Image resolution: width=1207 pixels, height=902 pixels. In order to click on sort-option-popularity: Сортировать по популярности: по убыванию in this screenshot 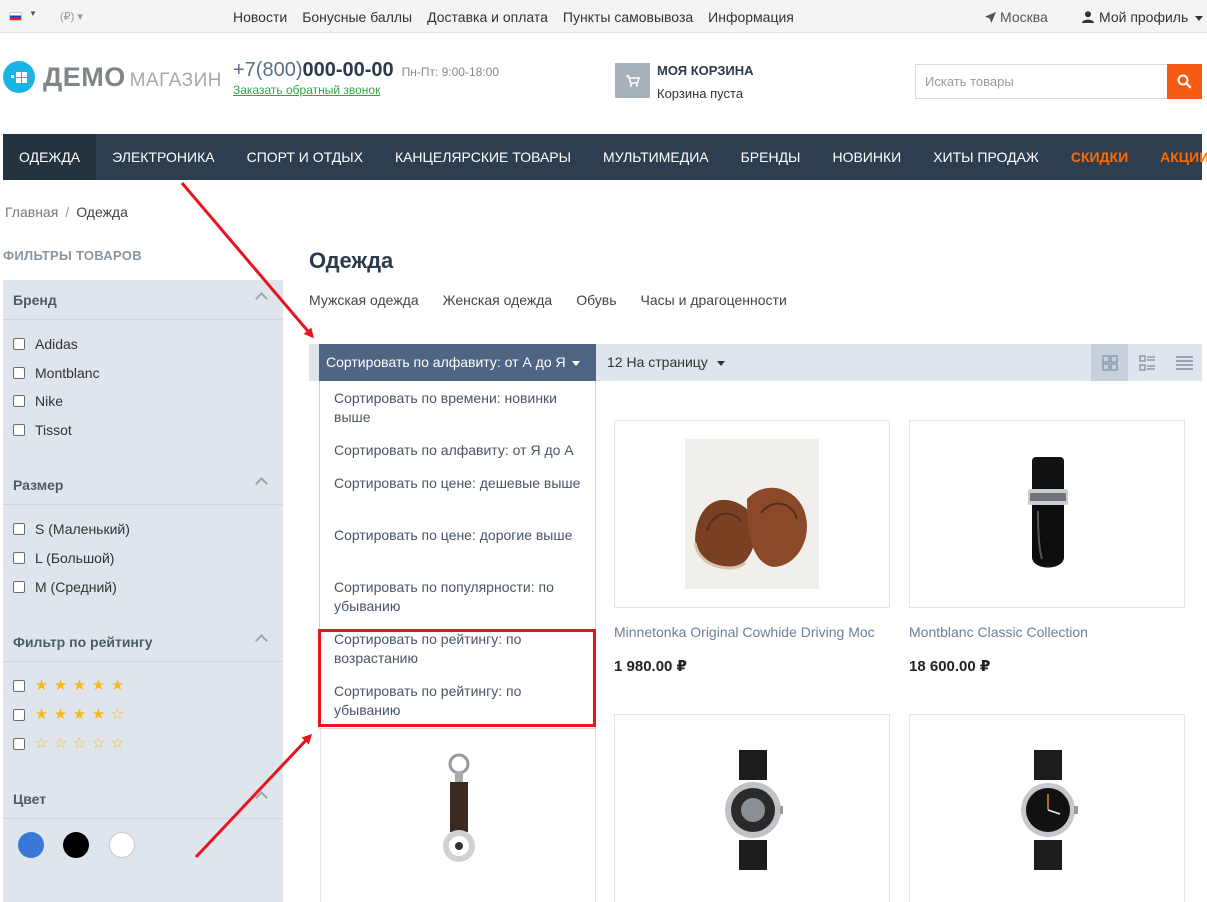, I will do `click(461, 597)`.